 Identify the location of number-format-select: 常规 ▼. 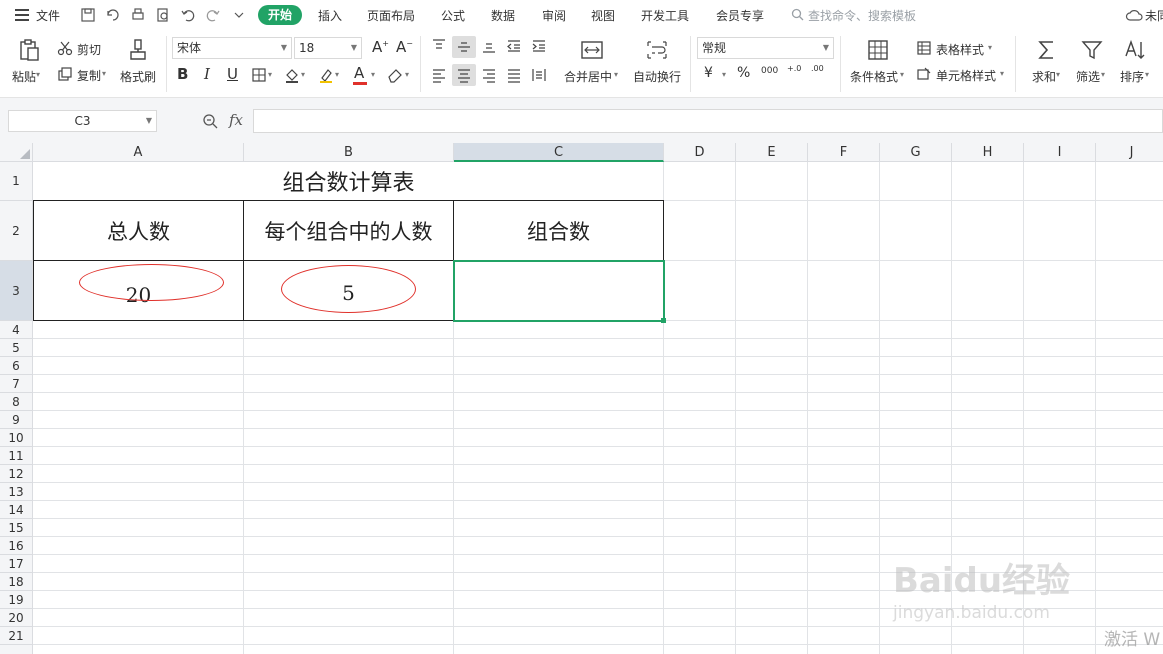
(765, 48).